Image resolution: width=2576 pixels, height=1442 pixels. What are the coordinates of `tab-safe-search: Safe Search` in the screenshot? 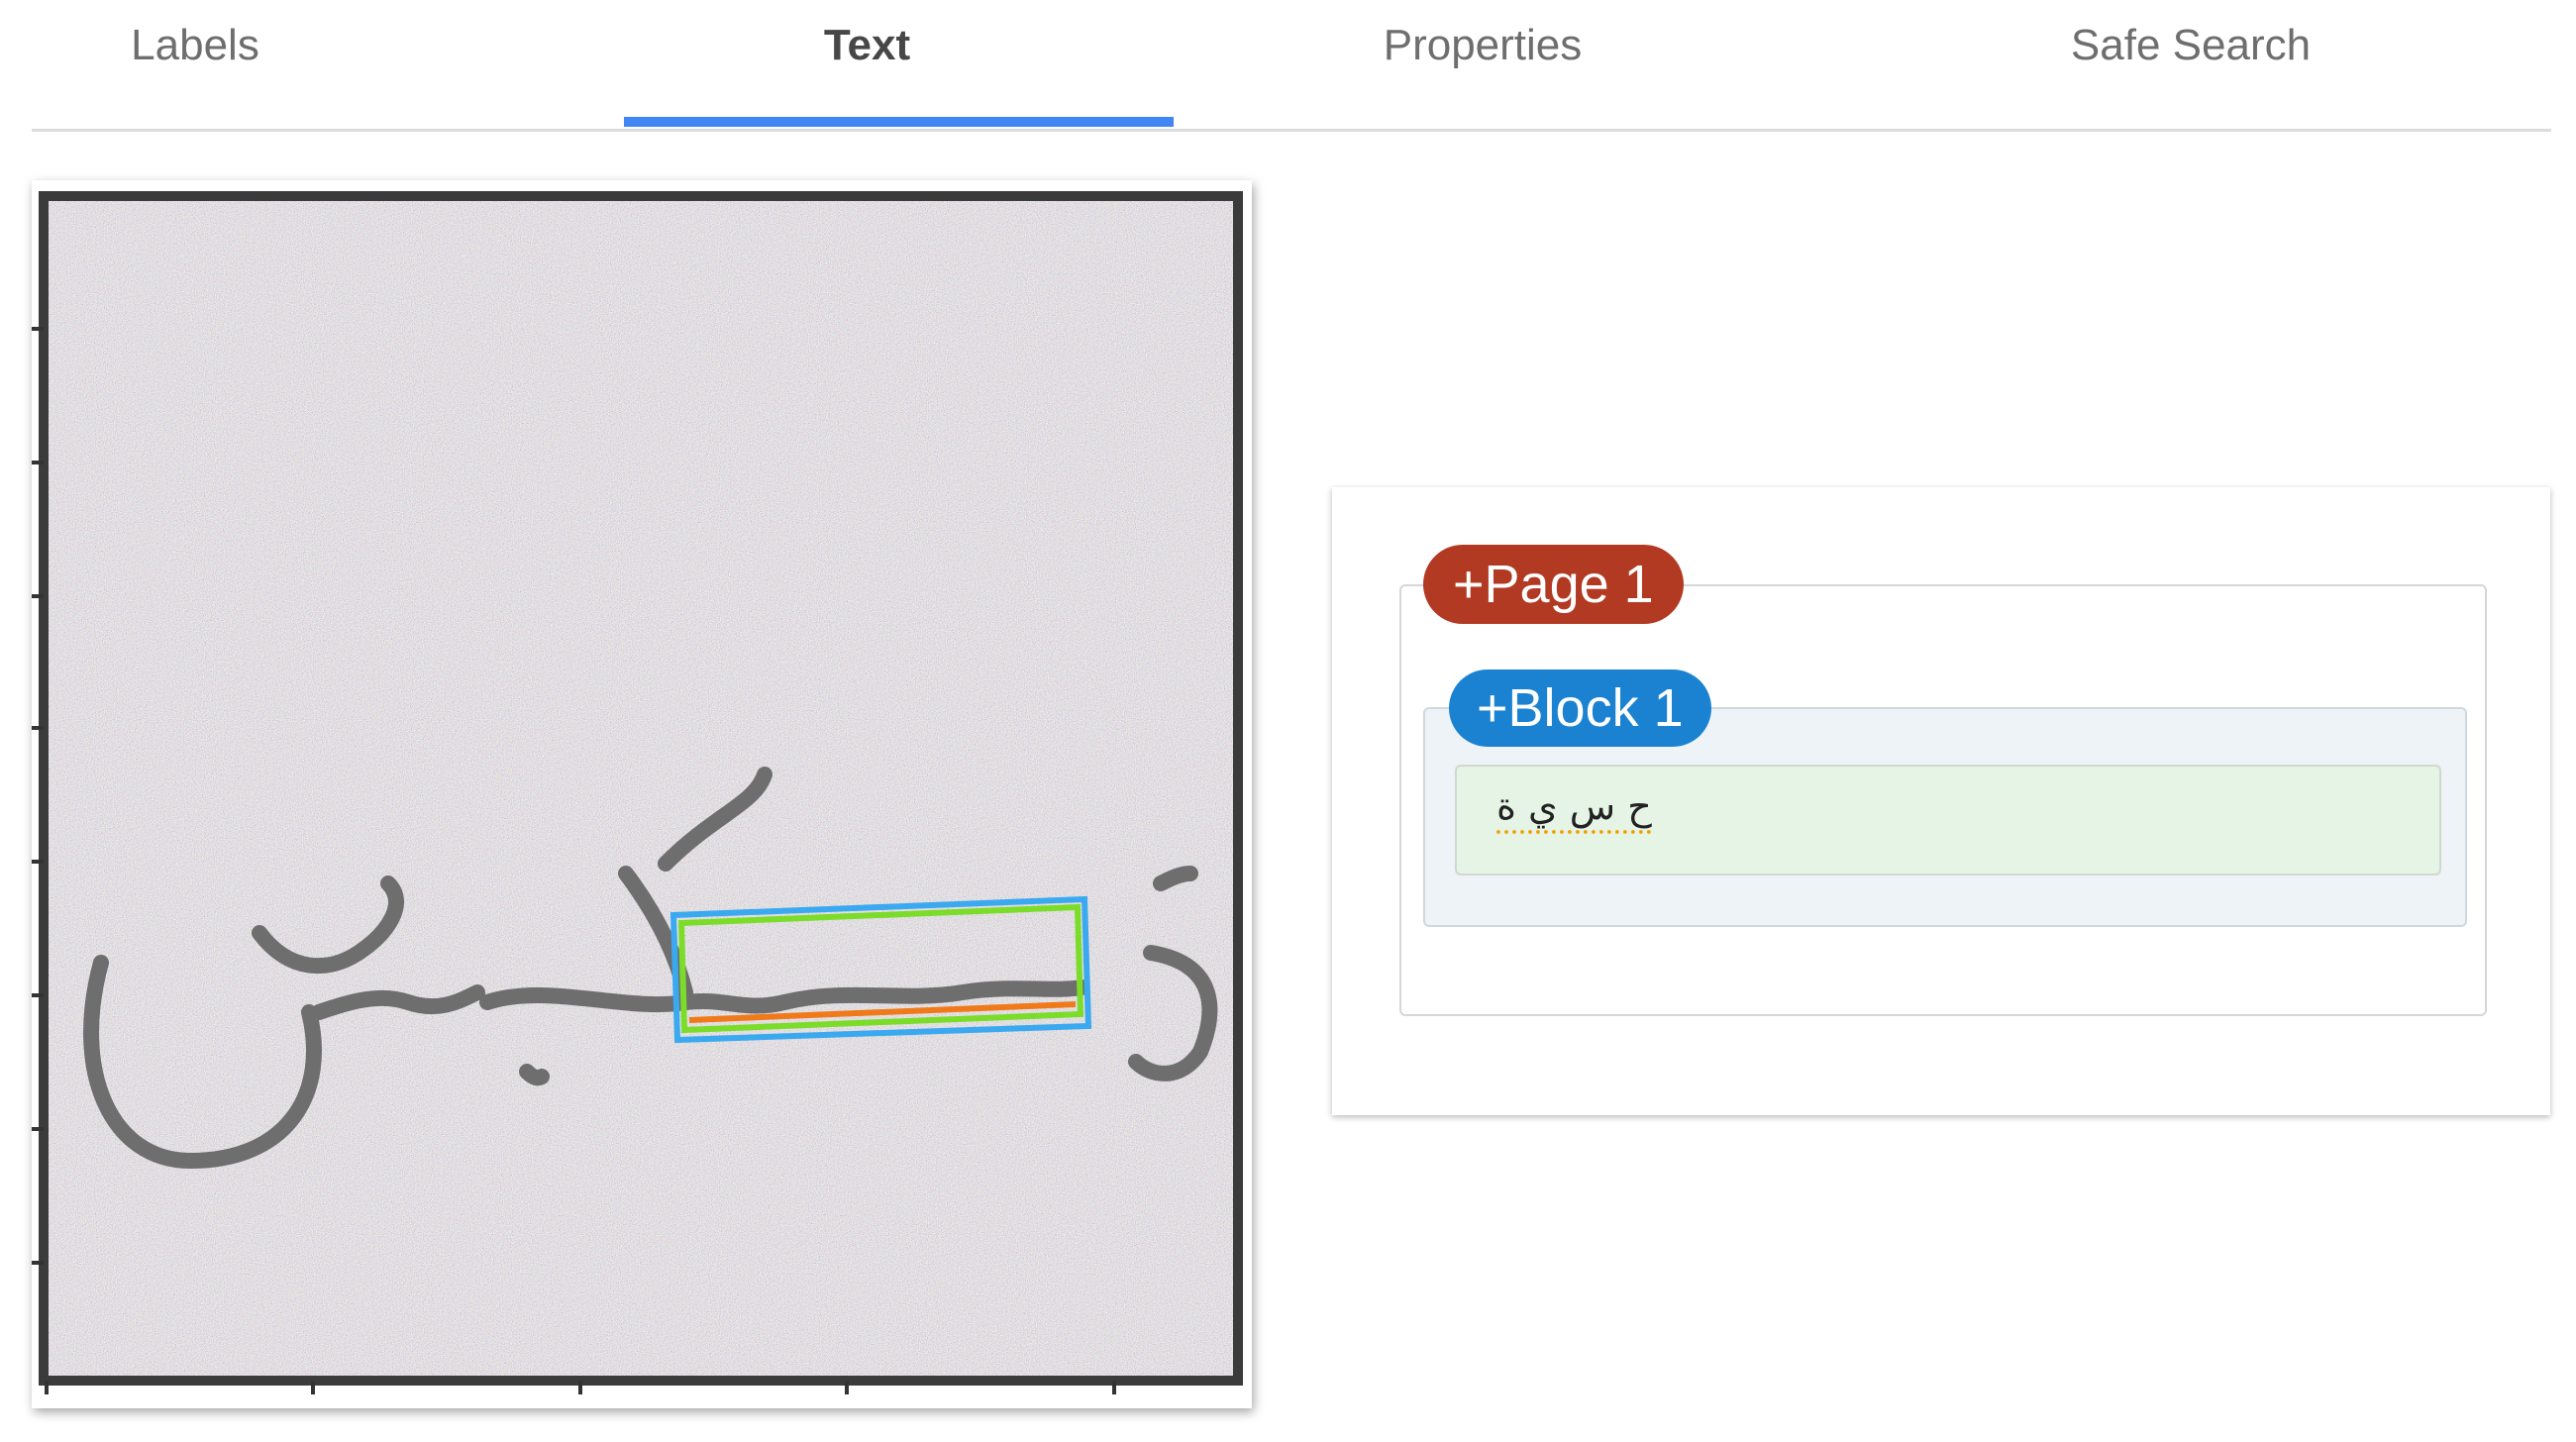 It's located at (2190, 63).